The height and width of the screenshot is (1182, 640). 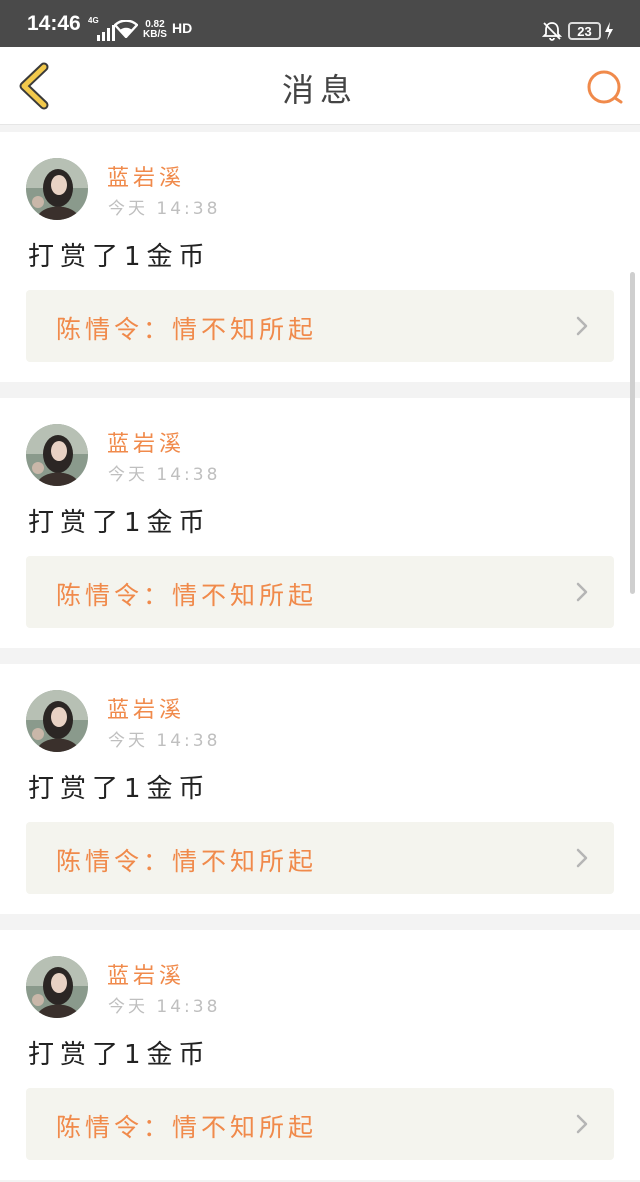 I want to click on scrollbar, so click(x=632, y=433).